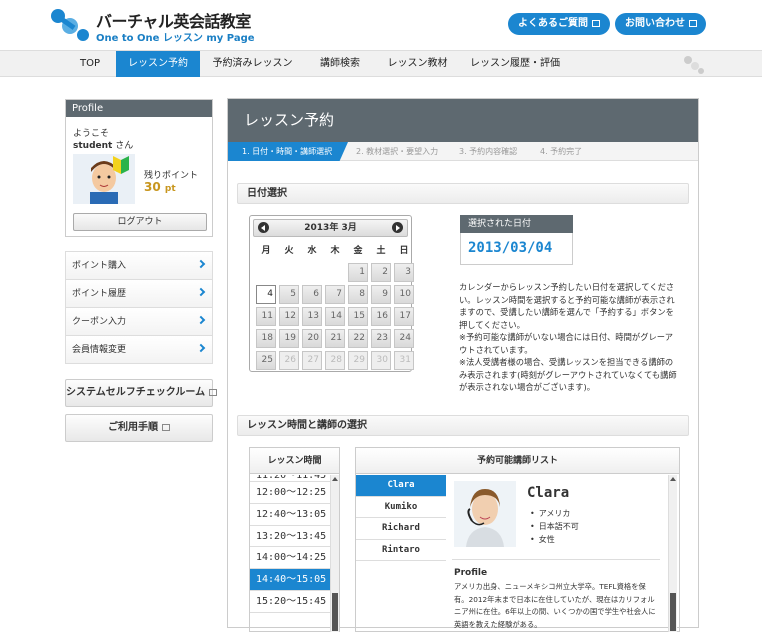  I want to click on calendar-day: 31, so click(404, 360).